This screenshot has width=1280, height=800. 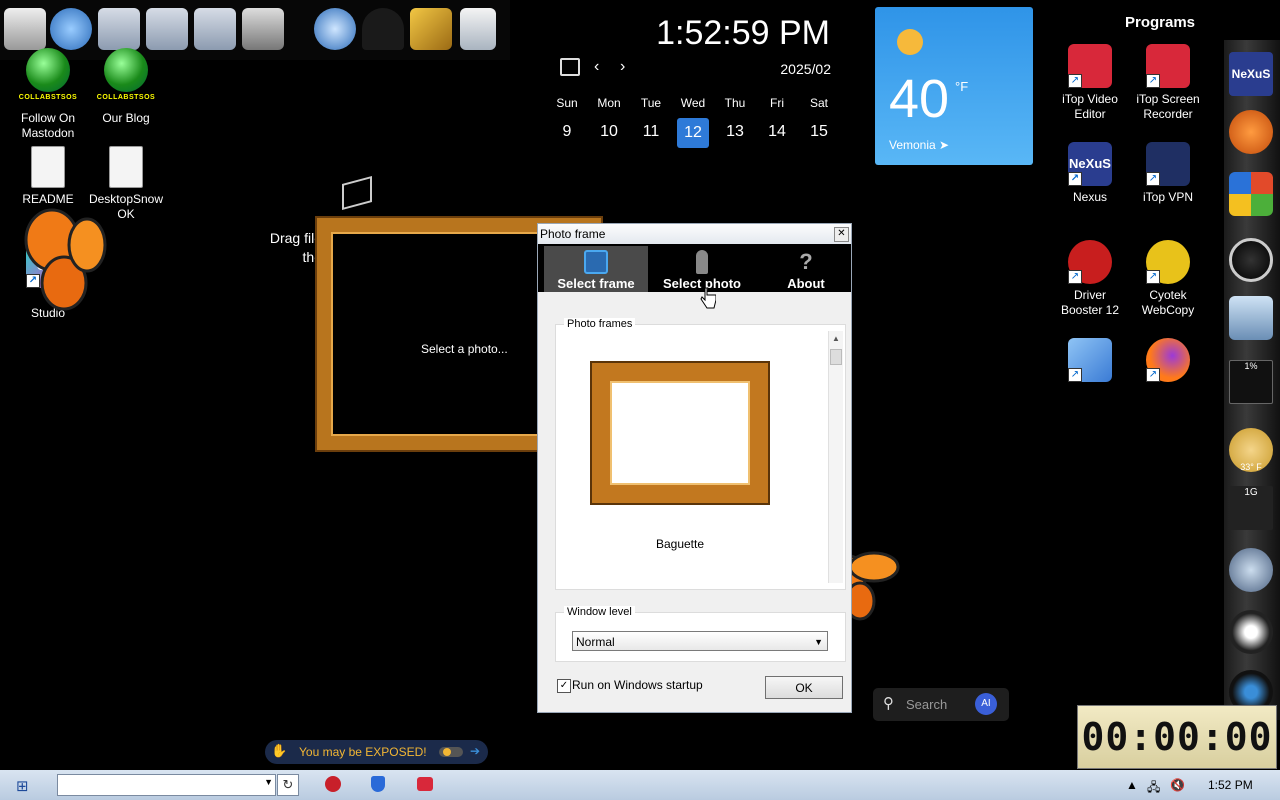 I want to click on chevron-down-icon: ▼, so click(x=268, y=782).